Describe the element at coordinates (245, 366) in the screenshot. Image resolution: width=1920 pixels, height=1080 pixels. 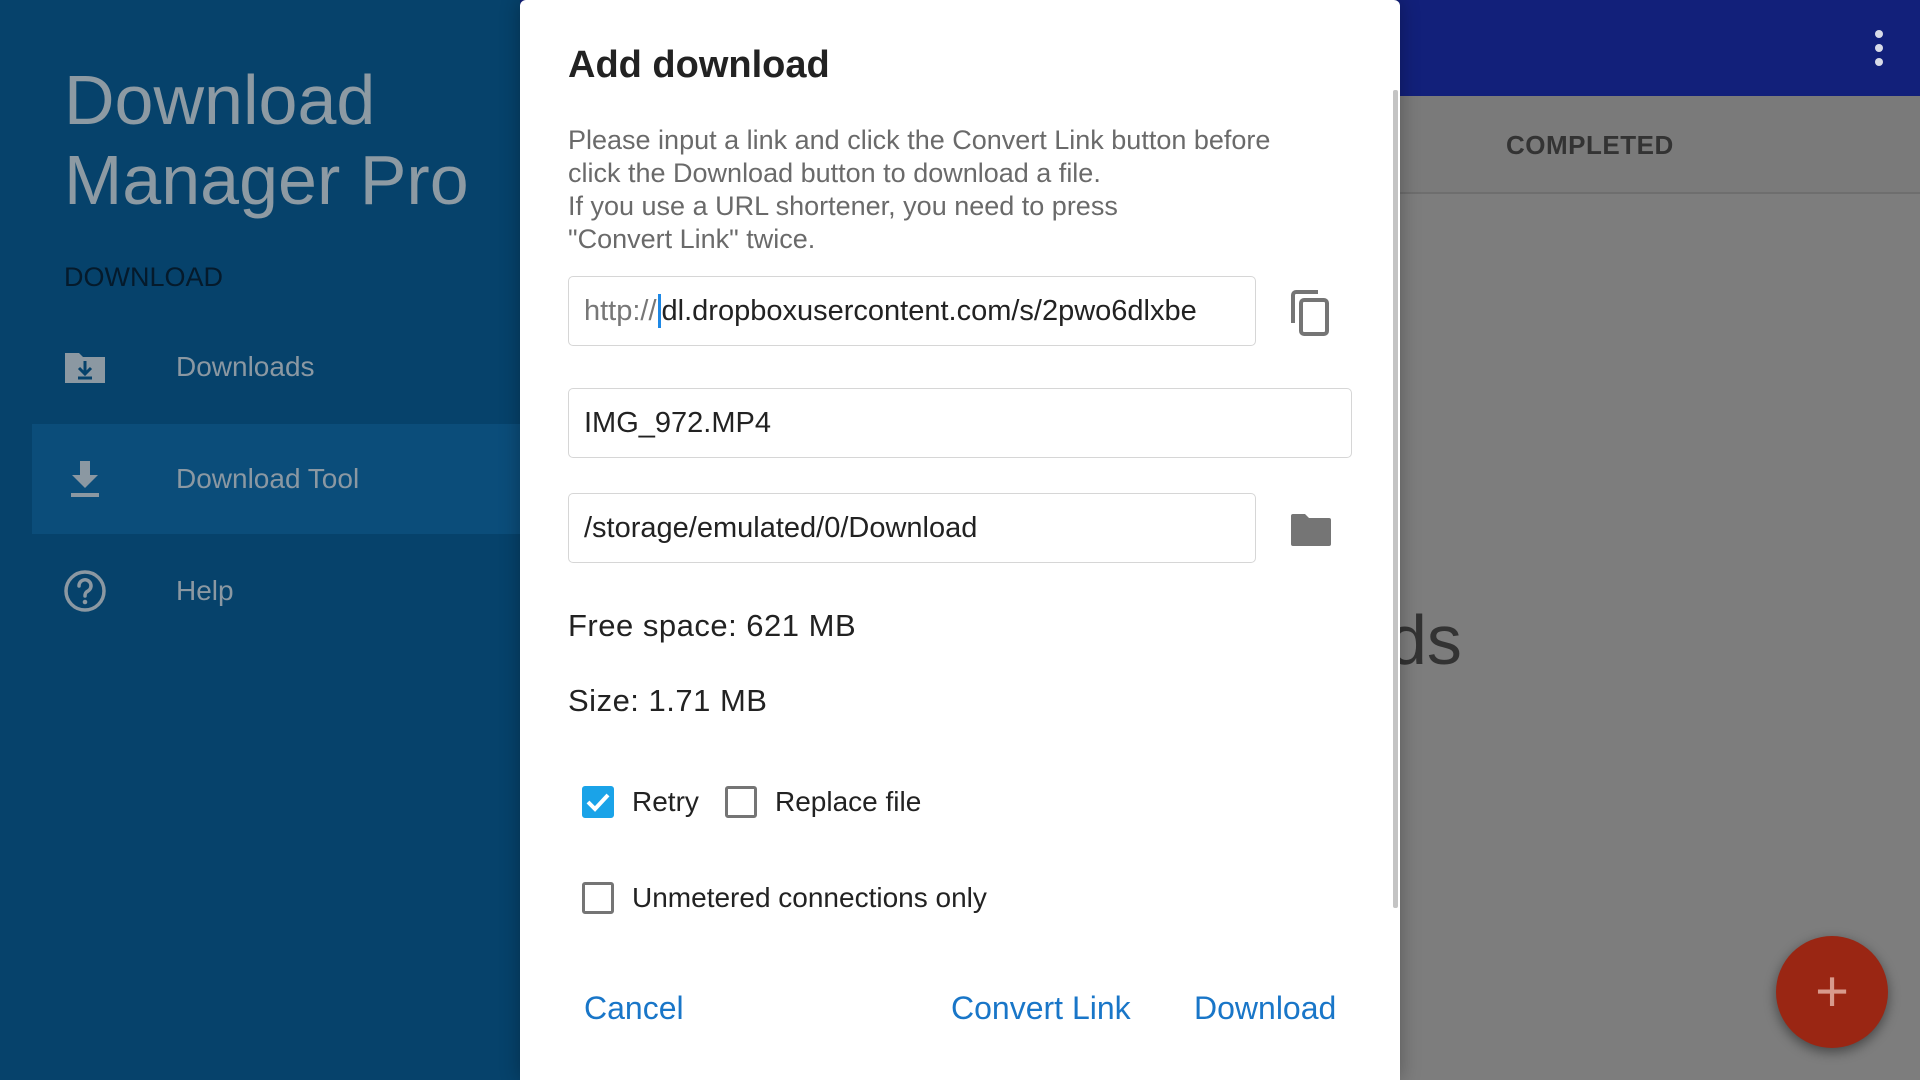
I see `drawer-item-label: Downloads` at that location.